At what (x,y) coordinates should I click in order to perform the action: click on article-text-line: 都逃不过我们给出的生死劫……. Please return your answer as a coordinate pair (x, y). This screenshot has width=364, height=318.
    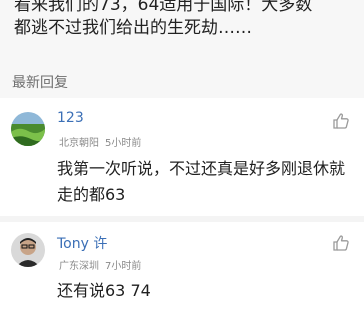
    Looking at the image, I should click on (133, 28).